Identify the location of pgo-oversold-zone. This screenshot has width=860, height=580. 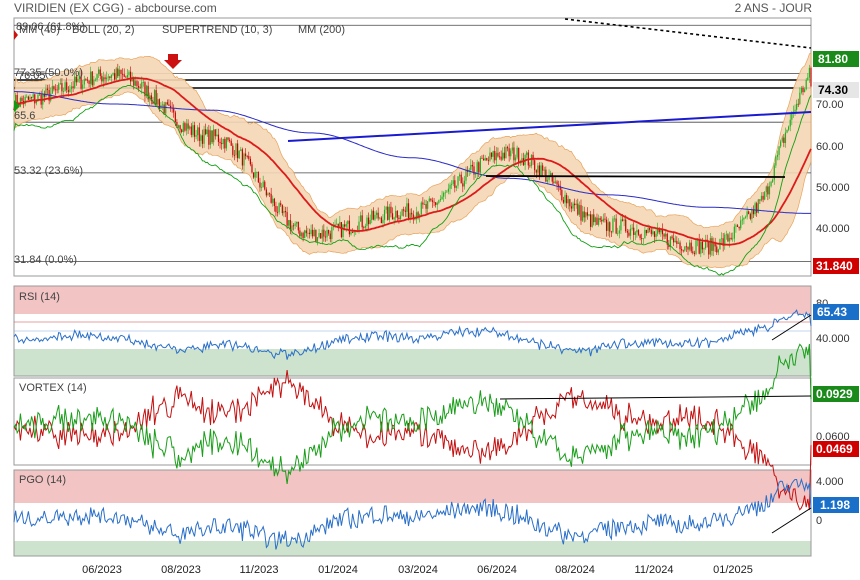
(412, 548).